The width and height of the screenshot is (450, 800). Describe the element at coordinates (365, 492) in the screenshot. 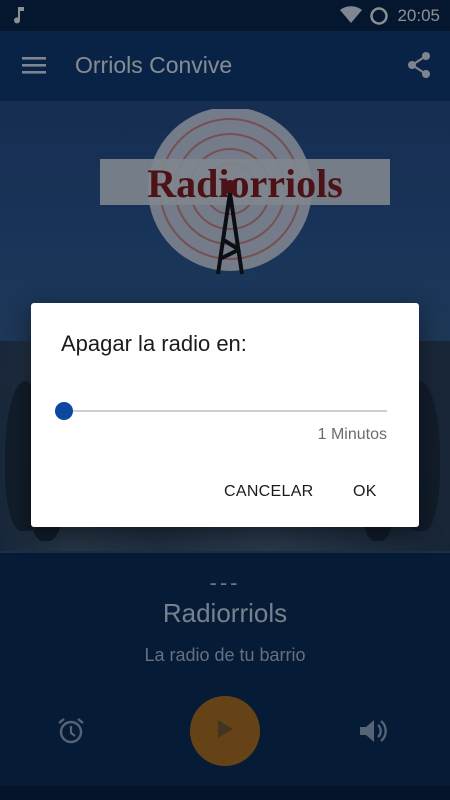

I see `ok-button: OK` at that location.